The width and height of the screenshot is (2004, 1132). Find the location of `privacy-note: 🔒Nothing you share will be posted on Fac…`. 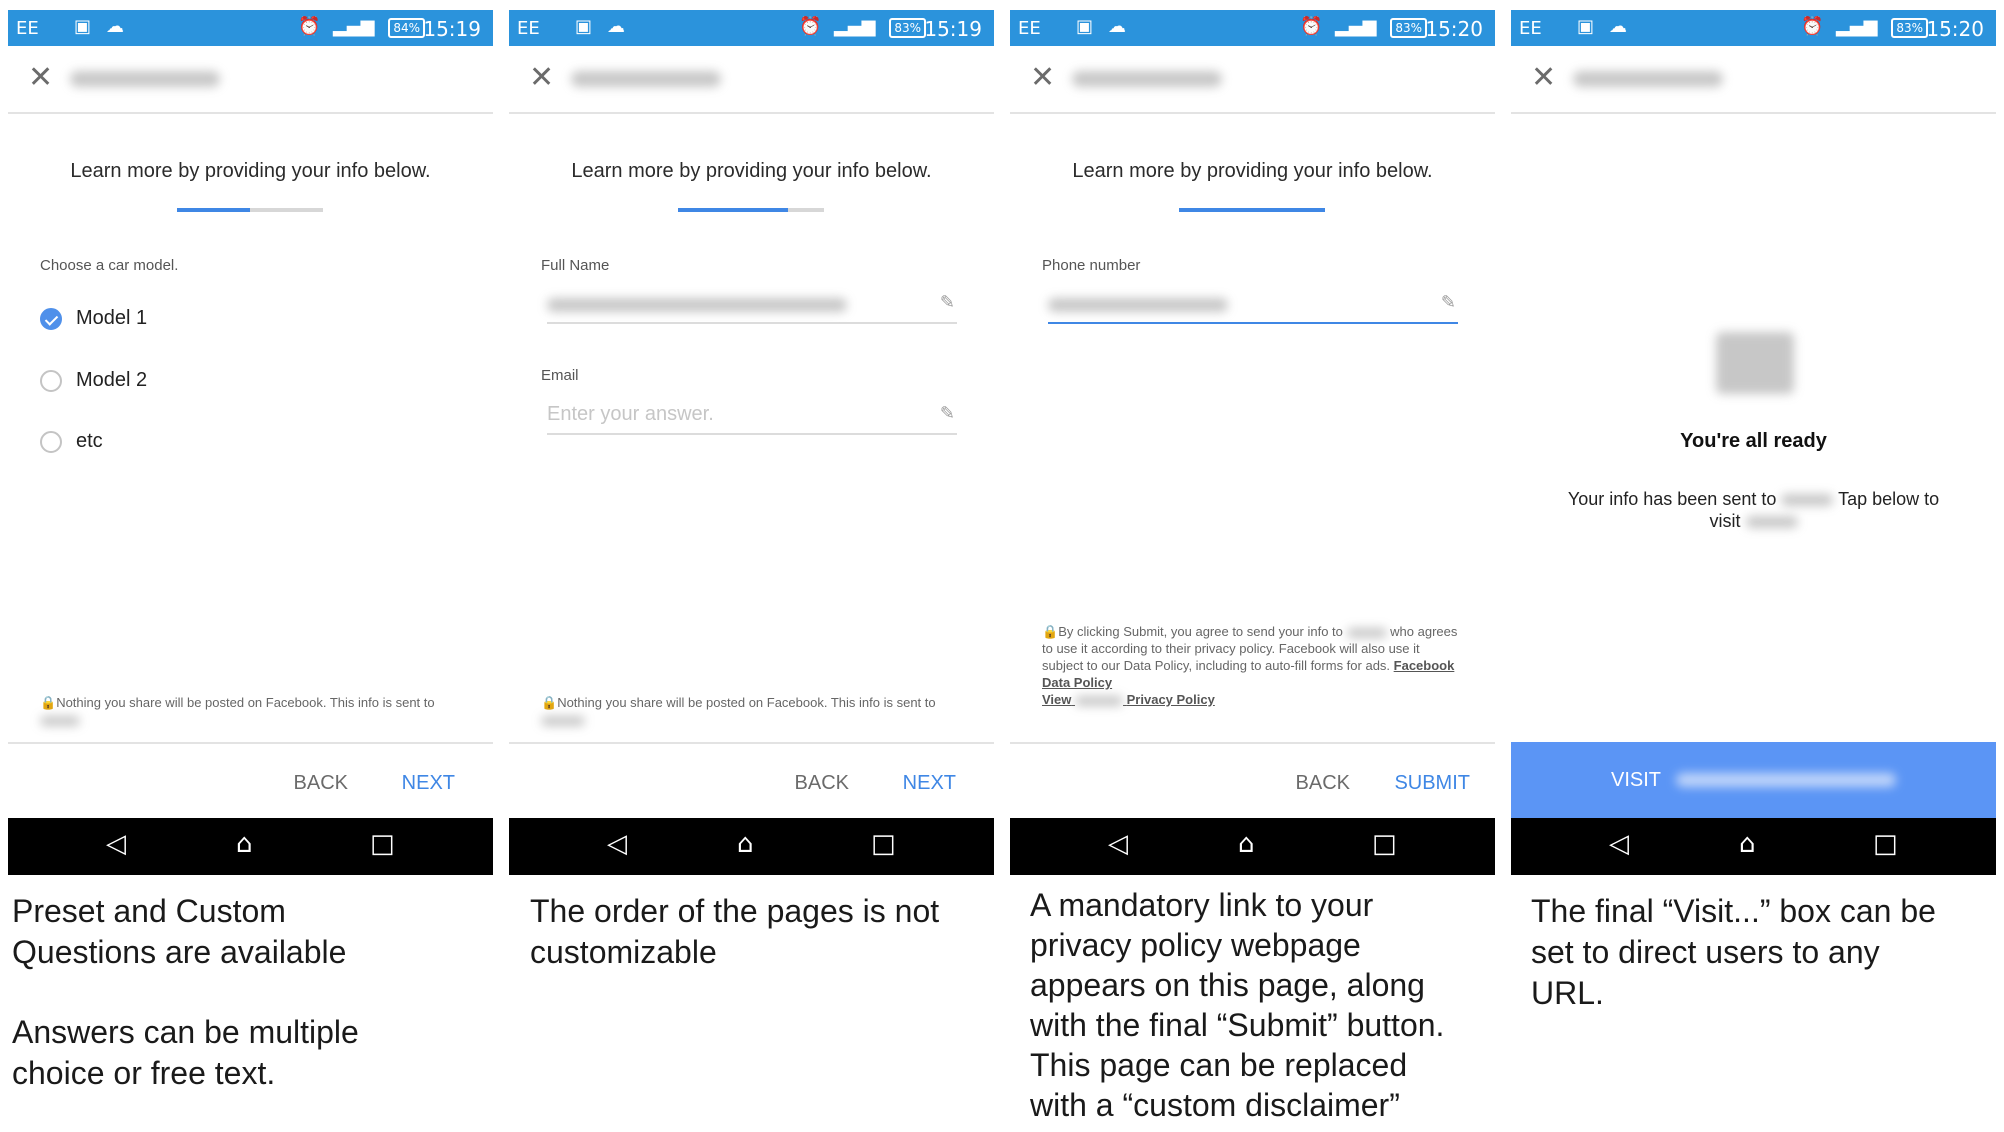

privacy-note: 🔒Nothing you share will be posted on Fac… is located at coordinates (751, 711).